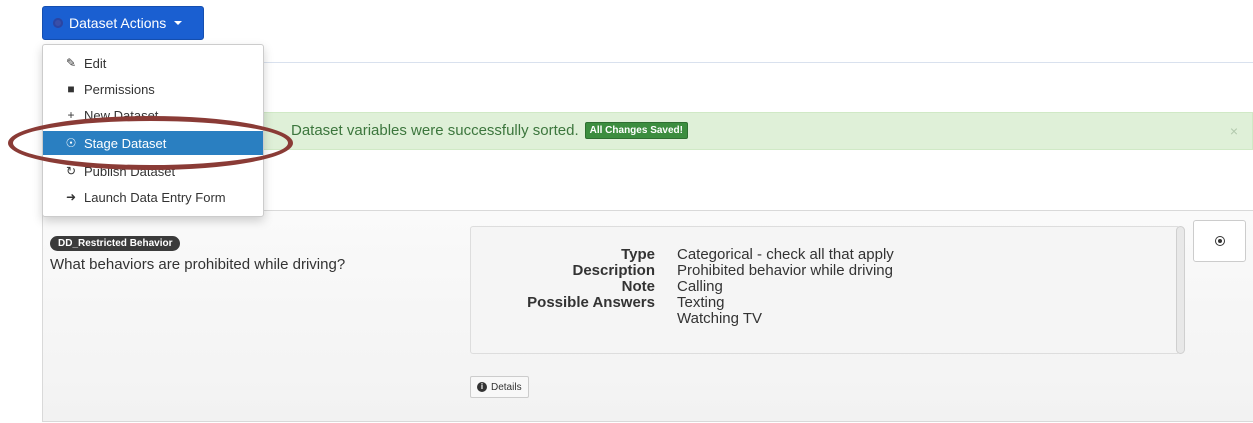 Image resolution: width=1253 pixels, height=423 pixels. Describe the element at coordinates (121, 115) in the screenshot. I see `menu-item-label: New Dataset` at that location.